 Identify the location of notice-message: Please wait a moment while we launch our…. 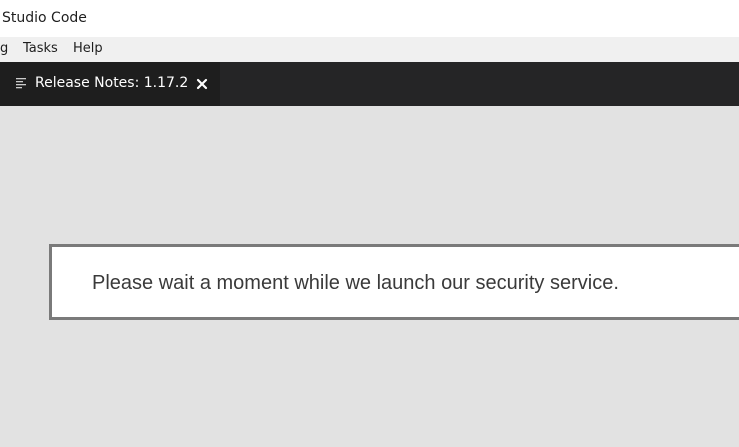
(355, 283).